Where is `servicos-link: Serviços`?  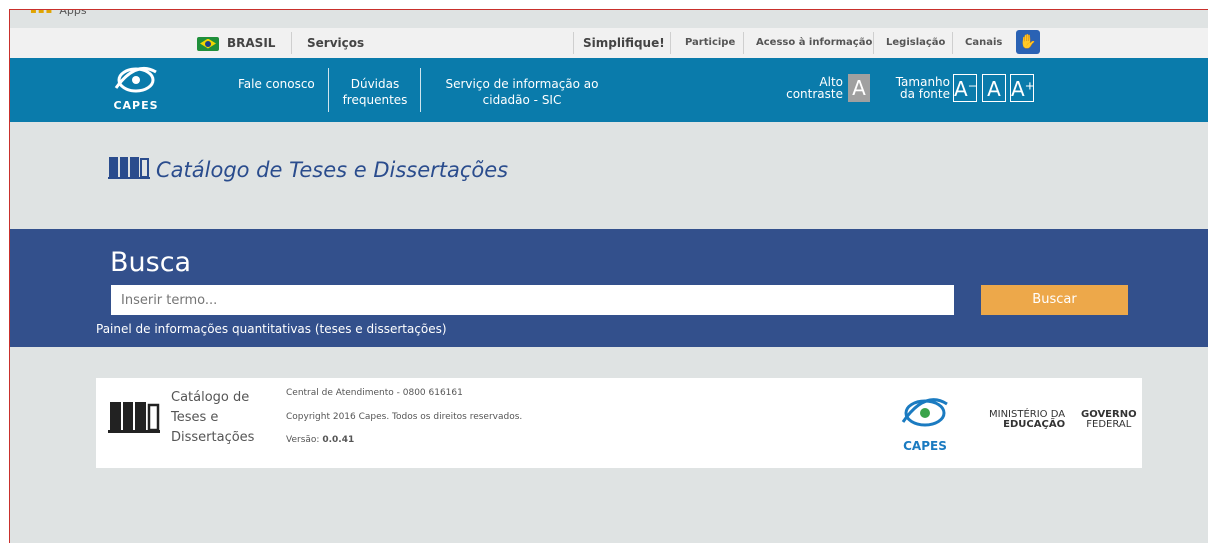 servicos-link: Serviços is located at coordinates (335, 43).